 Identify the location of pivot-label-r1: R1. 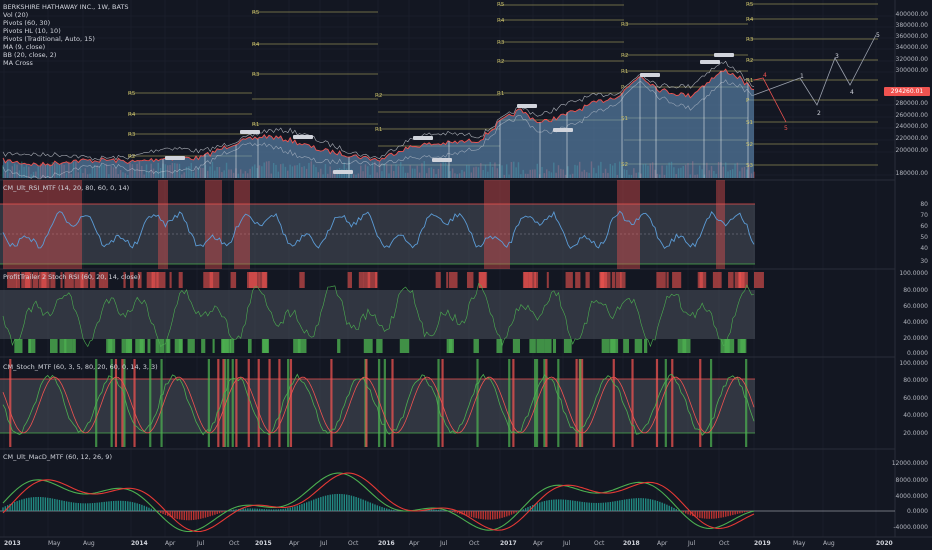
(379, 130).